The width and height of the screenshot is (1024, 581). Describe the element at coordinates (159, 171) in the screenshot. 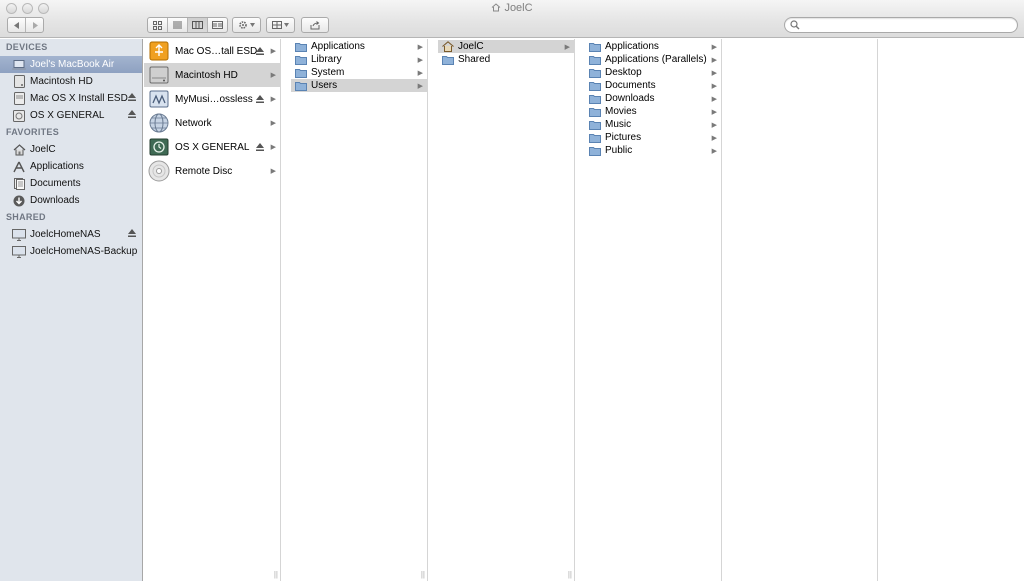

I see `disc-icon` at that location.